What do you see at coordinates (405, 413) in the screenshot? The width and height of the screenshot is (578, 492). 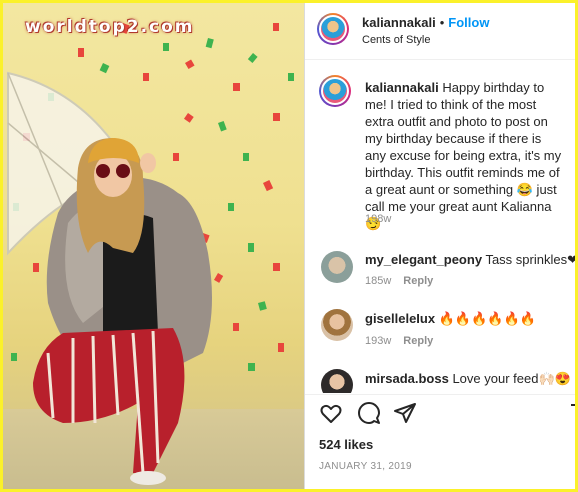 I see `share-icon` at bounding box center [405, 413].